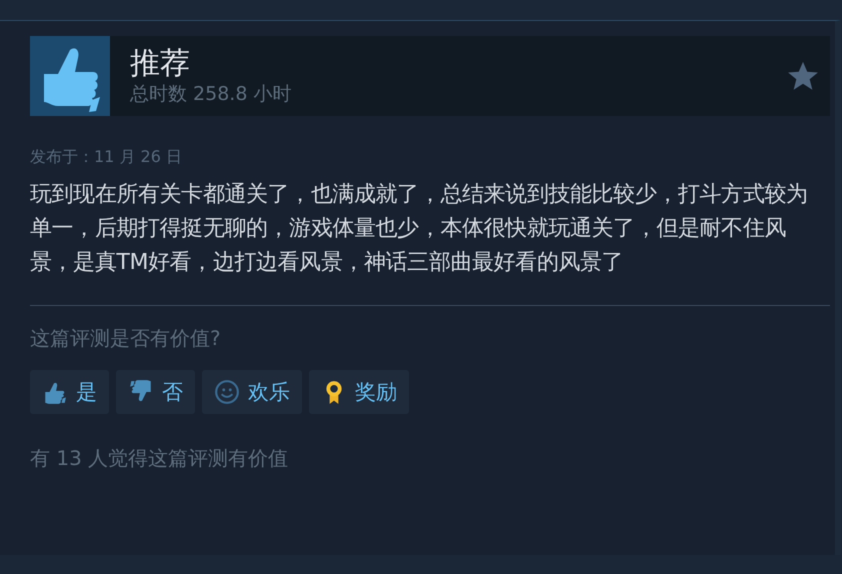 Image resolution: width=842 pixels, height=574 pixels. Describe the element at coordinates (69, 392) in the screenshot. I see `vote-button: 是` at that location.